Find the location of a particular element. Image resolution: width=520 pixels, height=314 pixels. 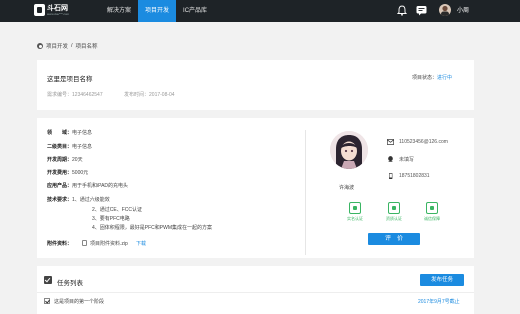

detail-product: 应用产品：用于手机和iPAD的充电头 is located at coordinates (87, 185).